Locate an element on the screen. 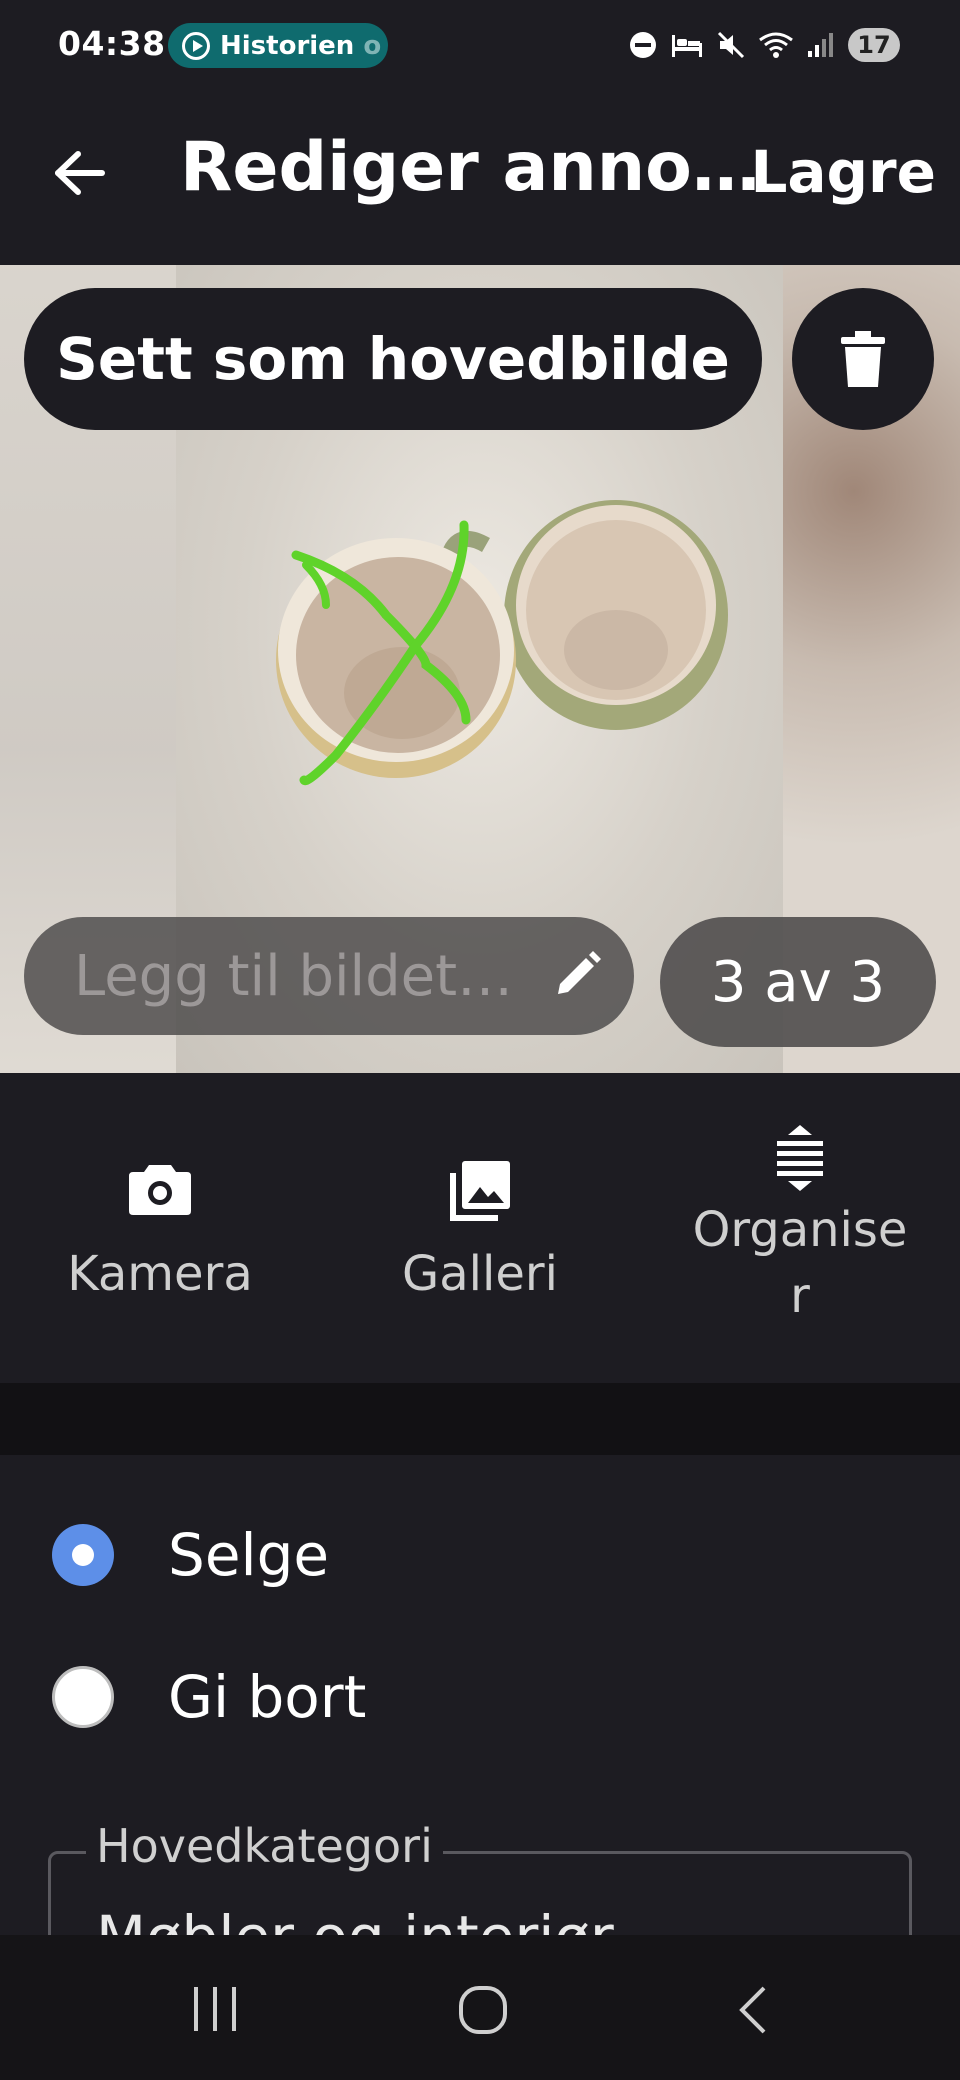  status-icons: 17 is located at coordinates (764, 45).